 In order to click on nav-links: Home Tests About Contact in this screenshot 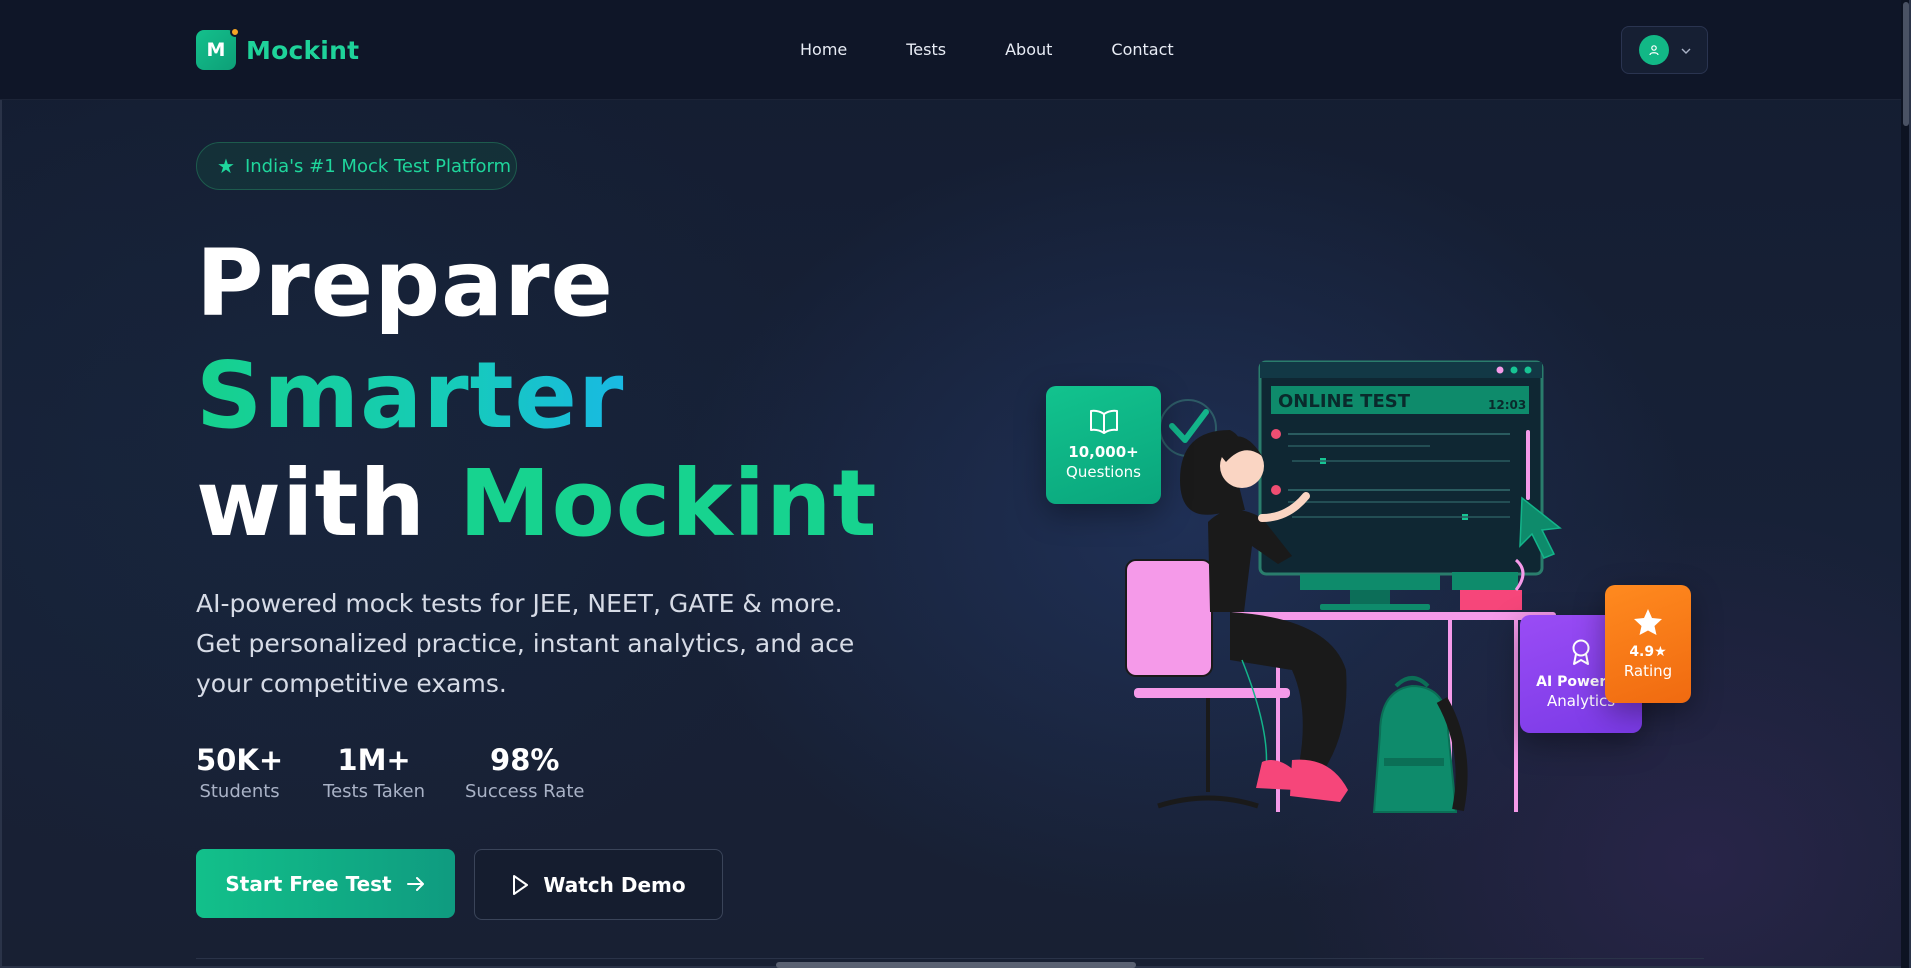, I will do `click(1016, 49)`.